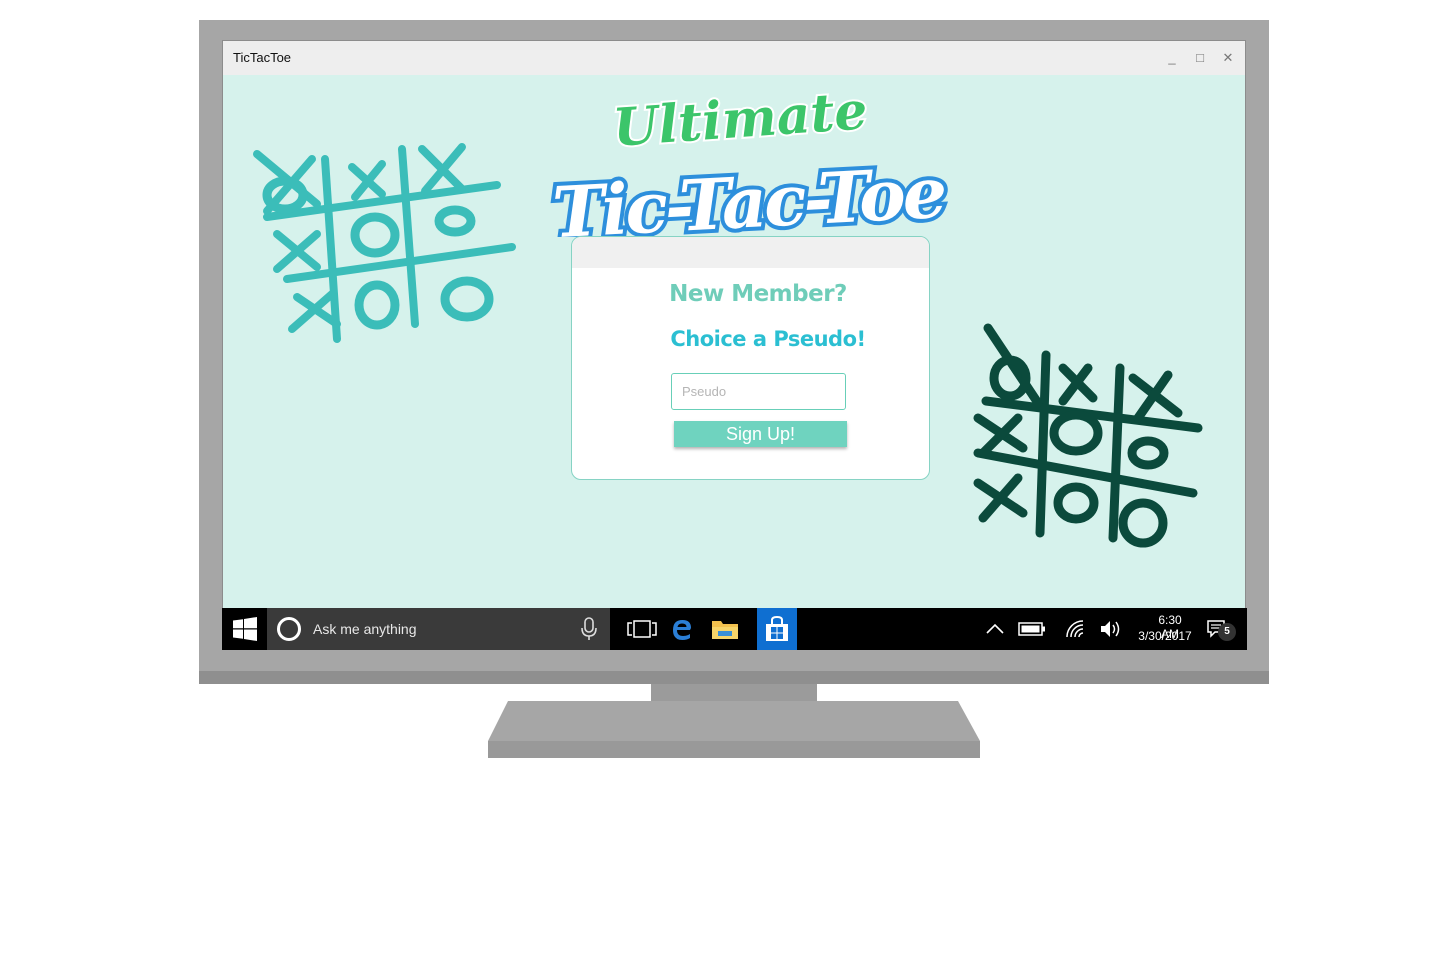 The width and height of the screenshot is (1455, 979). Describe the element at coordinates (1200, 58) in the screenshot. I see `maximize-button: □` at that location.